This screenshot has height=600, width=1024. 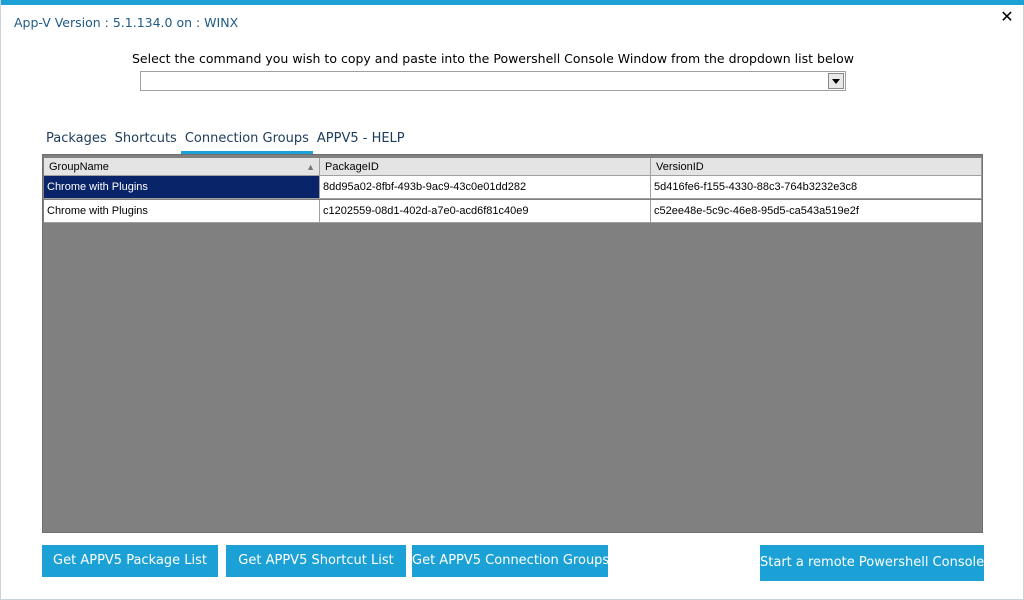 I want to click on get-connection-groups-button: Get APPV5 Connection Groups, so click(x=510, y=561).